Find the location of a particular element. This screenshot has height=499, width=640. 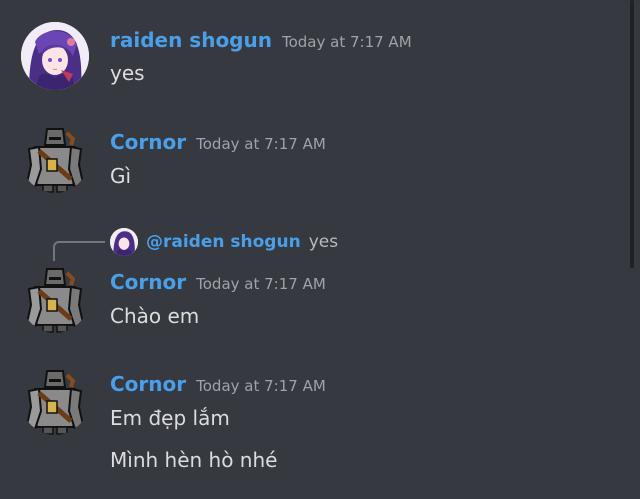

message-text: Em đẹp lắm is located at coordinates (170, 418).